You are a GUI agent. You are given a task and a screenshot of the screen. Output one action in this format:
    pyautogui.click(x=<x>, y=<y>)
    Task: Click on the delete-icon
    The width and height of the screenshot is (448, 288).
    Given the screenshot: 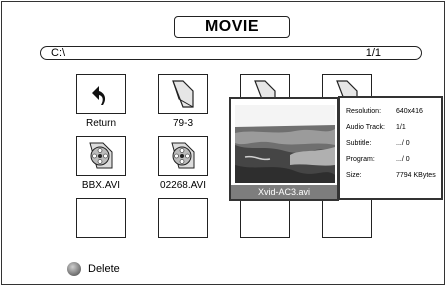 What is the action you would take?
    pyautogui.click(x=74, y=269)
    